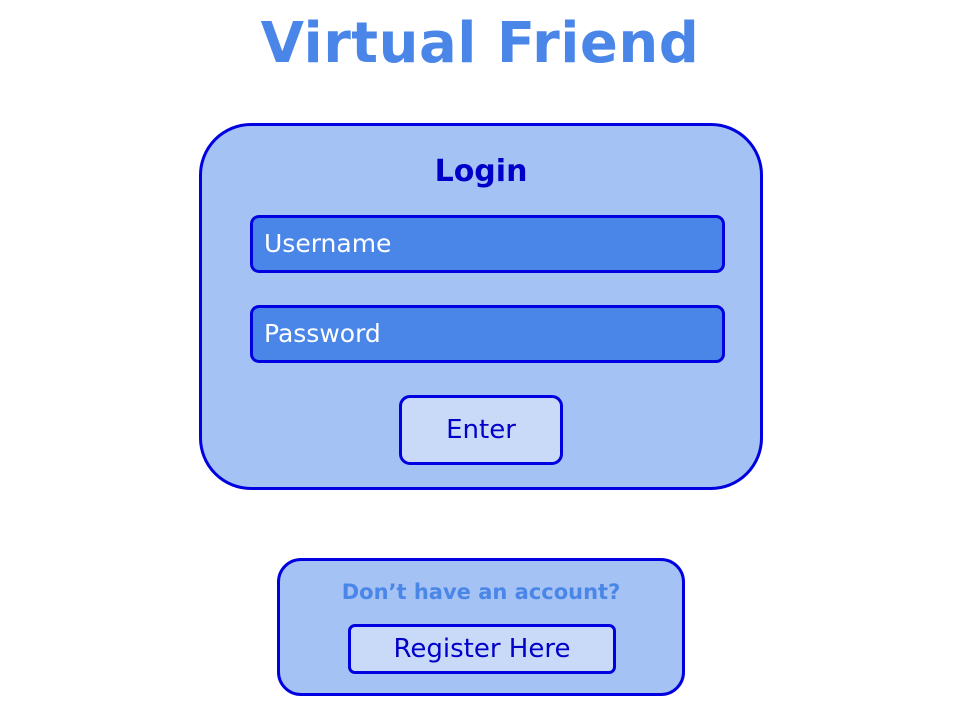  What do you see at coordinates (482, 649) in the screenshot?
I see `register-button: Register Here` at bounding box center [482, 649].